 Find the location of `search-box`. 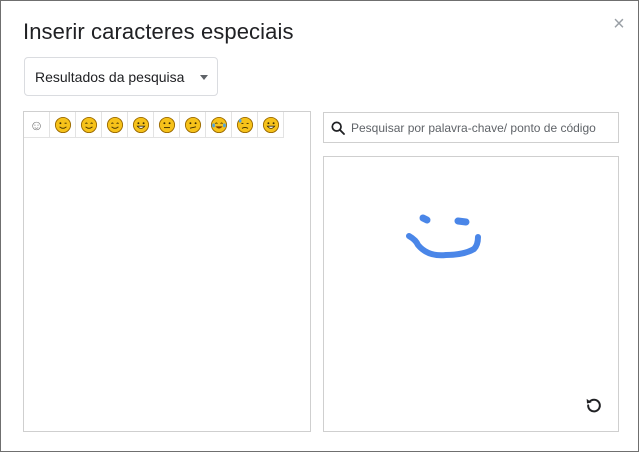

search-box is located at coordinates (471, 127).